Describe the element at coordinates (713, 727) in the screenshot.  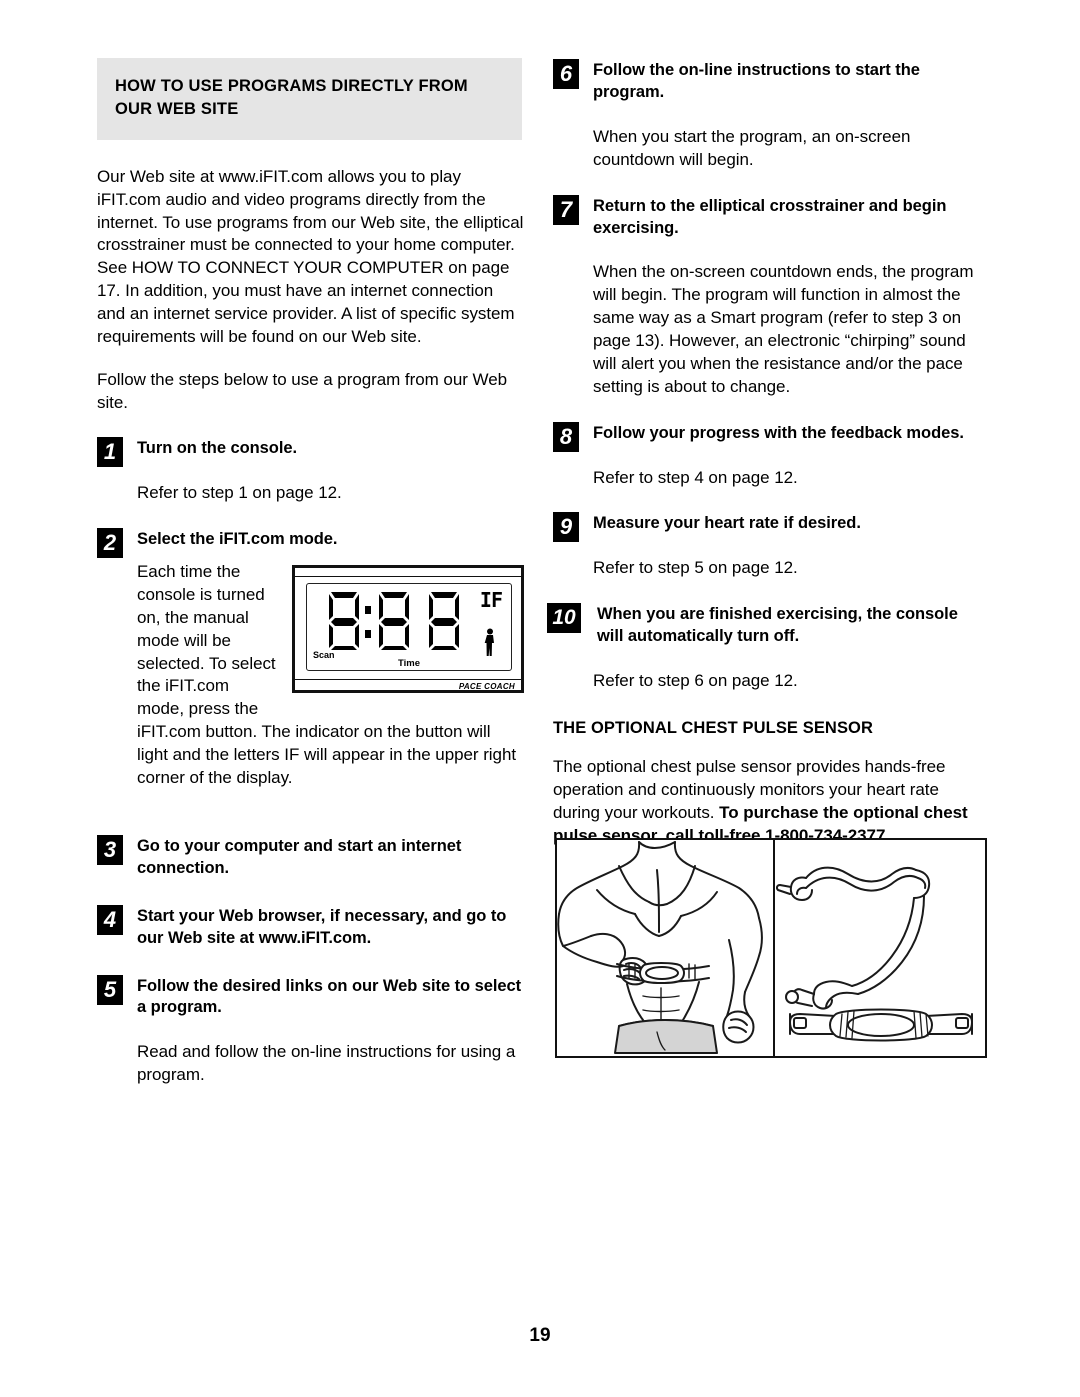
I see `chest-sensor-section-title: THE OPTIONAL CHEST PULSE SENSOR` at that location.